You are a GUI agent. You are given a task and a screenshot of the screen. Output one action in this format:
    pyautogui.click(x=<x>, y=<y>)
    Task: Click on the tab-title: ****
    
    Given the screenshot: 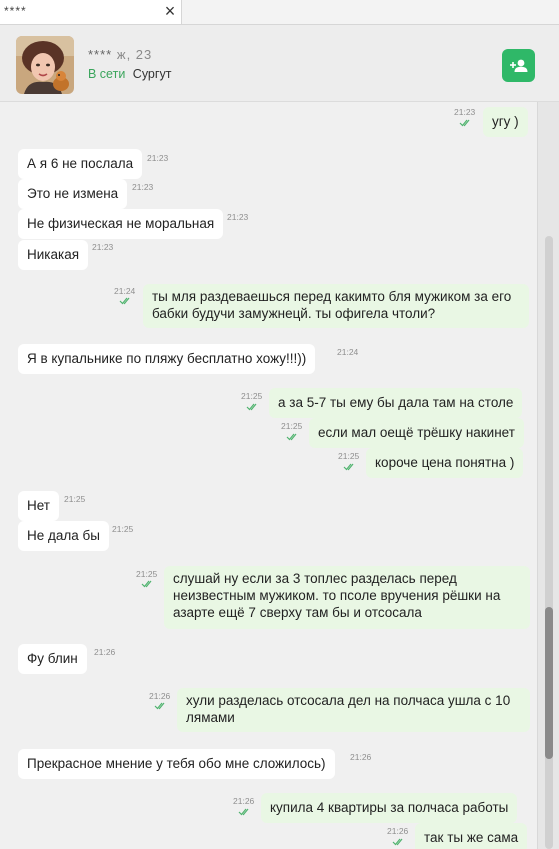 What is the action you would take?
    pyautogui.click(x=15, y=11)
    